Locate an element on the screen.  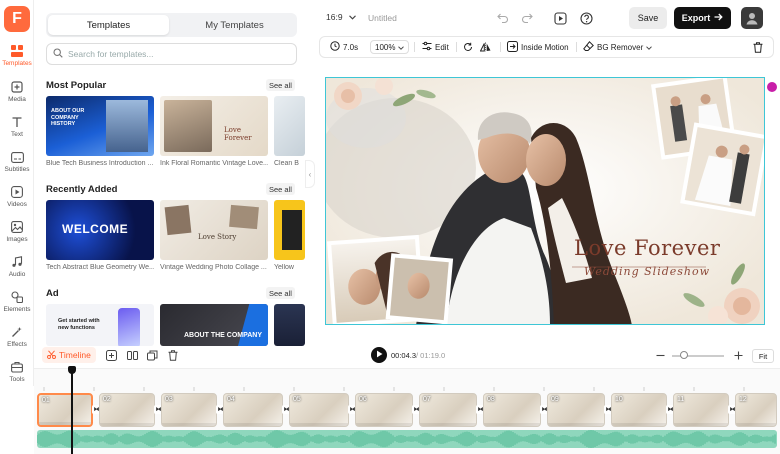
export-button: Export is located at coordinates (702, 18).